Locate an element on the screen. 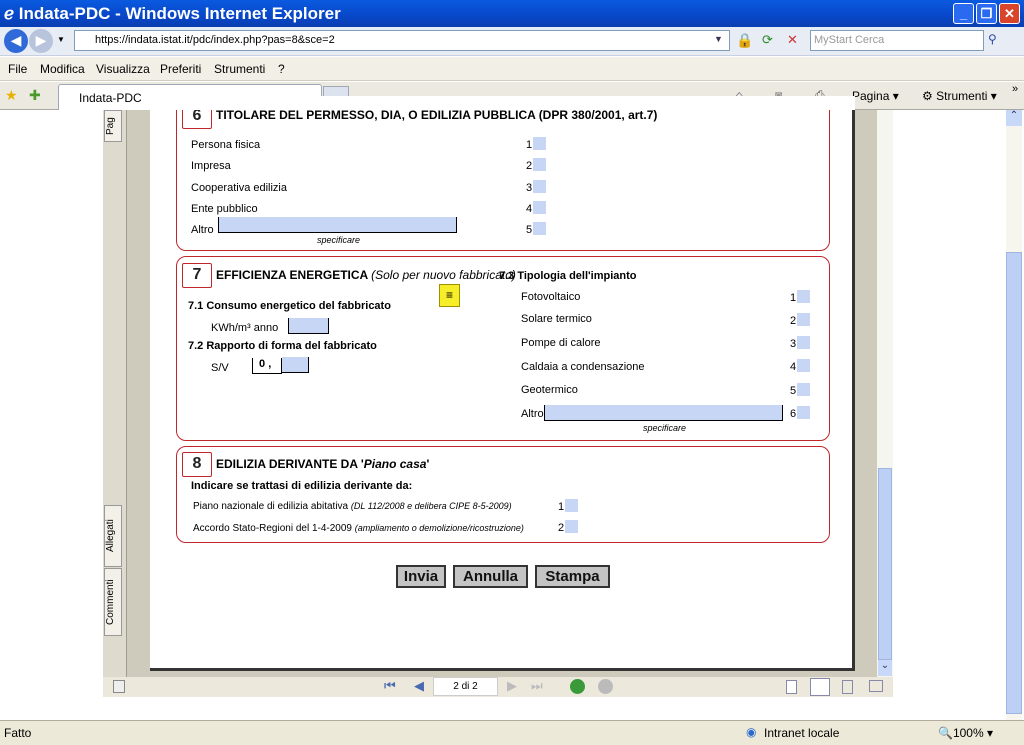 This screenshot has height=745, width=1024. checkbox-altro-impianto is located at coordinates (803, 412).